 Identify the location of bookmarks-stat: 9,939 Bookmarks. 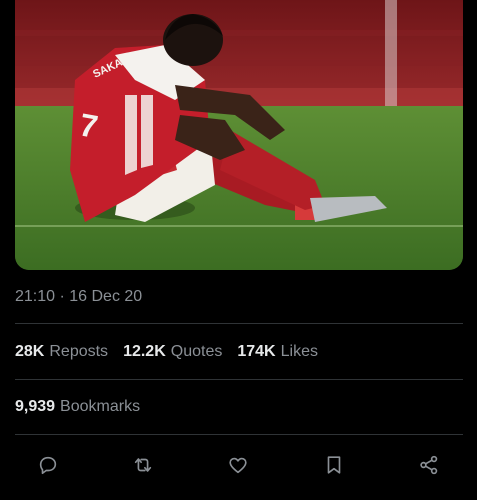
(77, 407).